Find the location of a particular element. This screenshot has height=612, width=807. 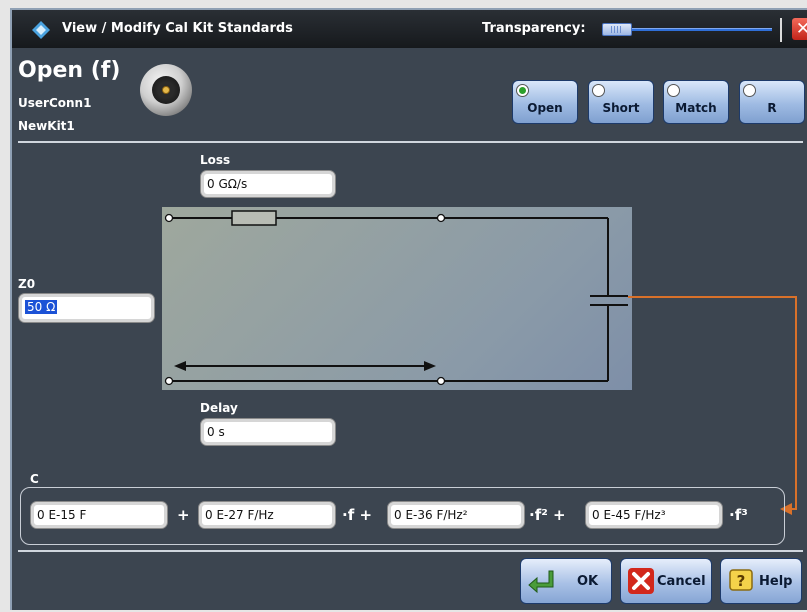

z0-label: Z0 is located at coordinates (27, 284).